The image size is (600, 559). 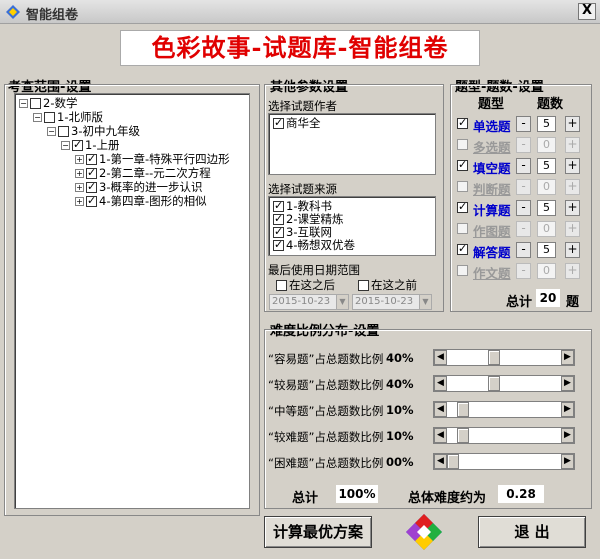 I want to click on list-item: 3-互联网, so click(x=302, y=232).